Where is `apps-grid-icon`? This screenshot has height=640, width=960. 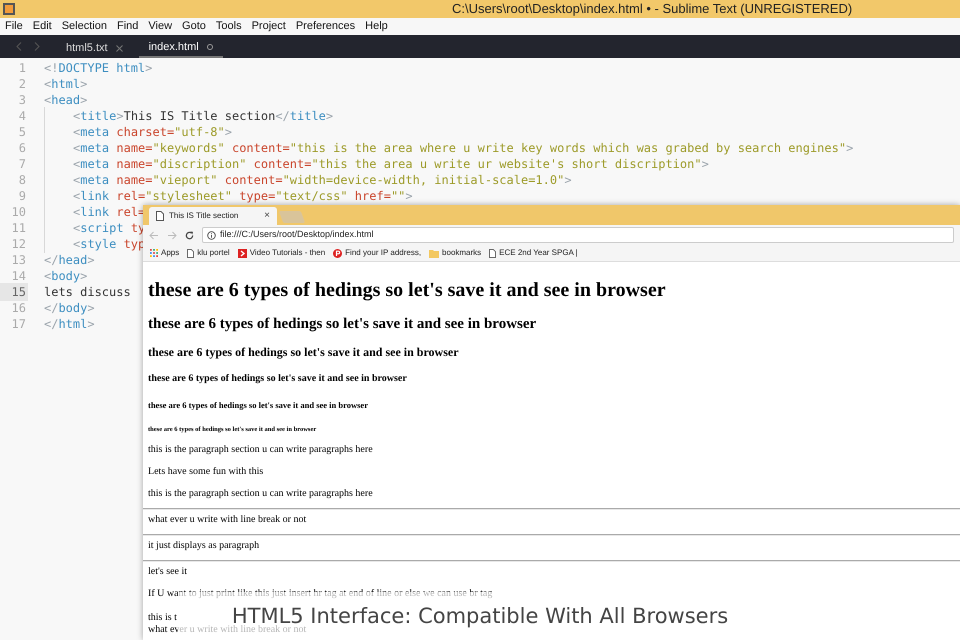 apps-grid-icon is located at coordinates (154, 253).